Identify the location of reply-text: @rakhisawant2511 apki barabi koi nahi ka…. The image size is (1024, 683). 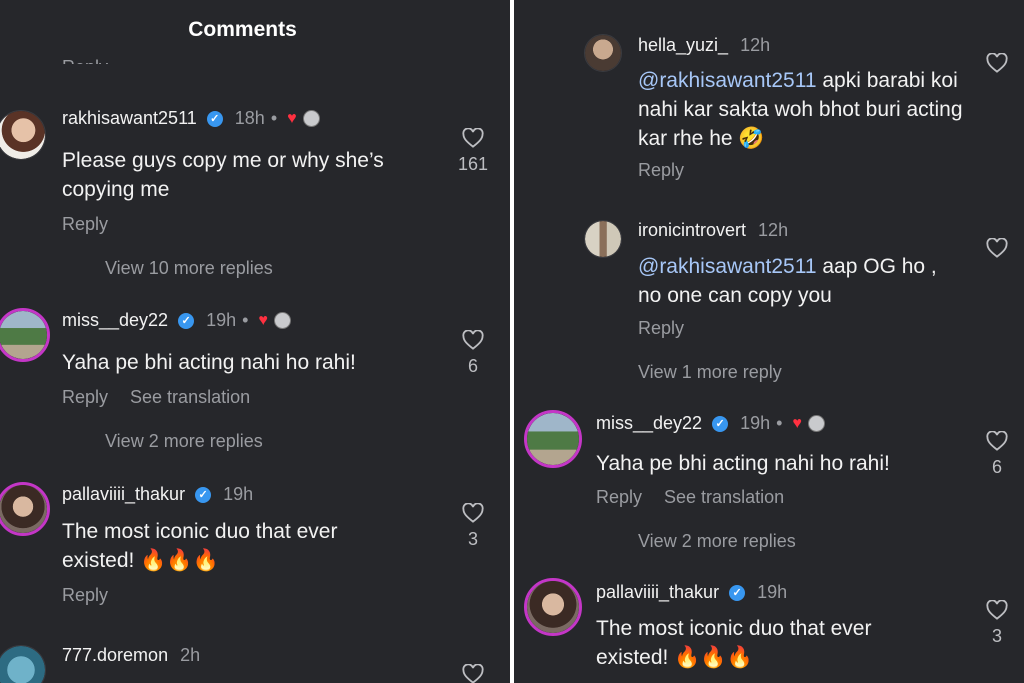
(800, 109).